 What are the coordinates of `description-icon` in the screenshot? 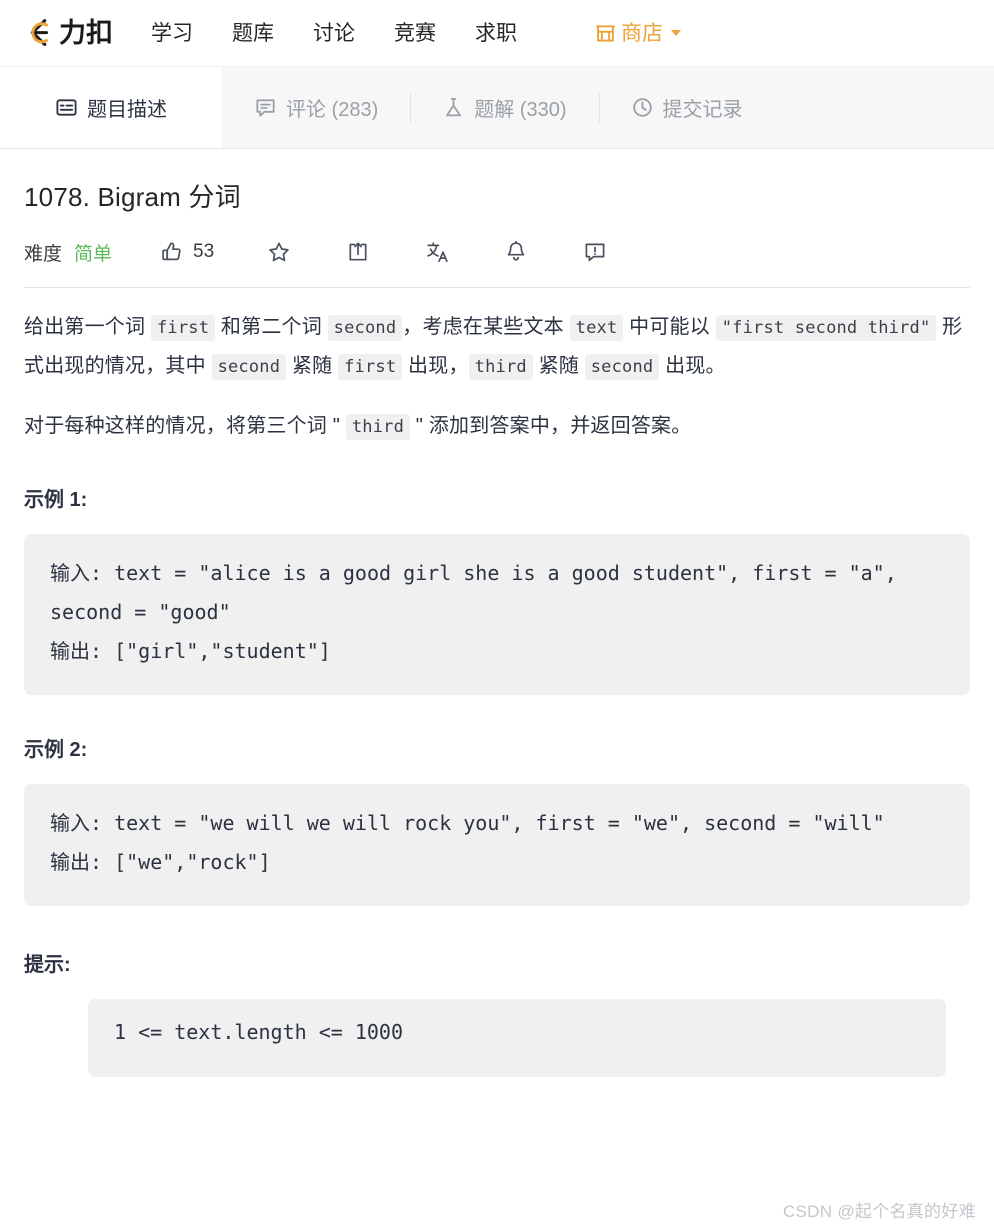 It's located at (66, 107).